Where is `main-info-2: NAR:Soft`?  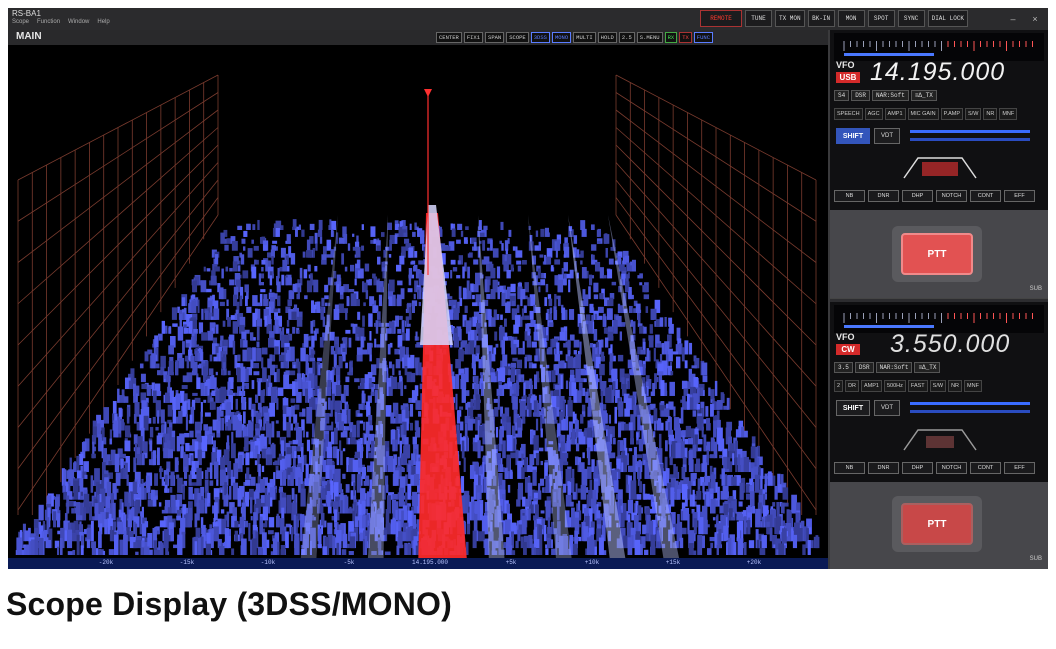 main-info-2: NAR:Soft is located at coordinates (890, 95).